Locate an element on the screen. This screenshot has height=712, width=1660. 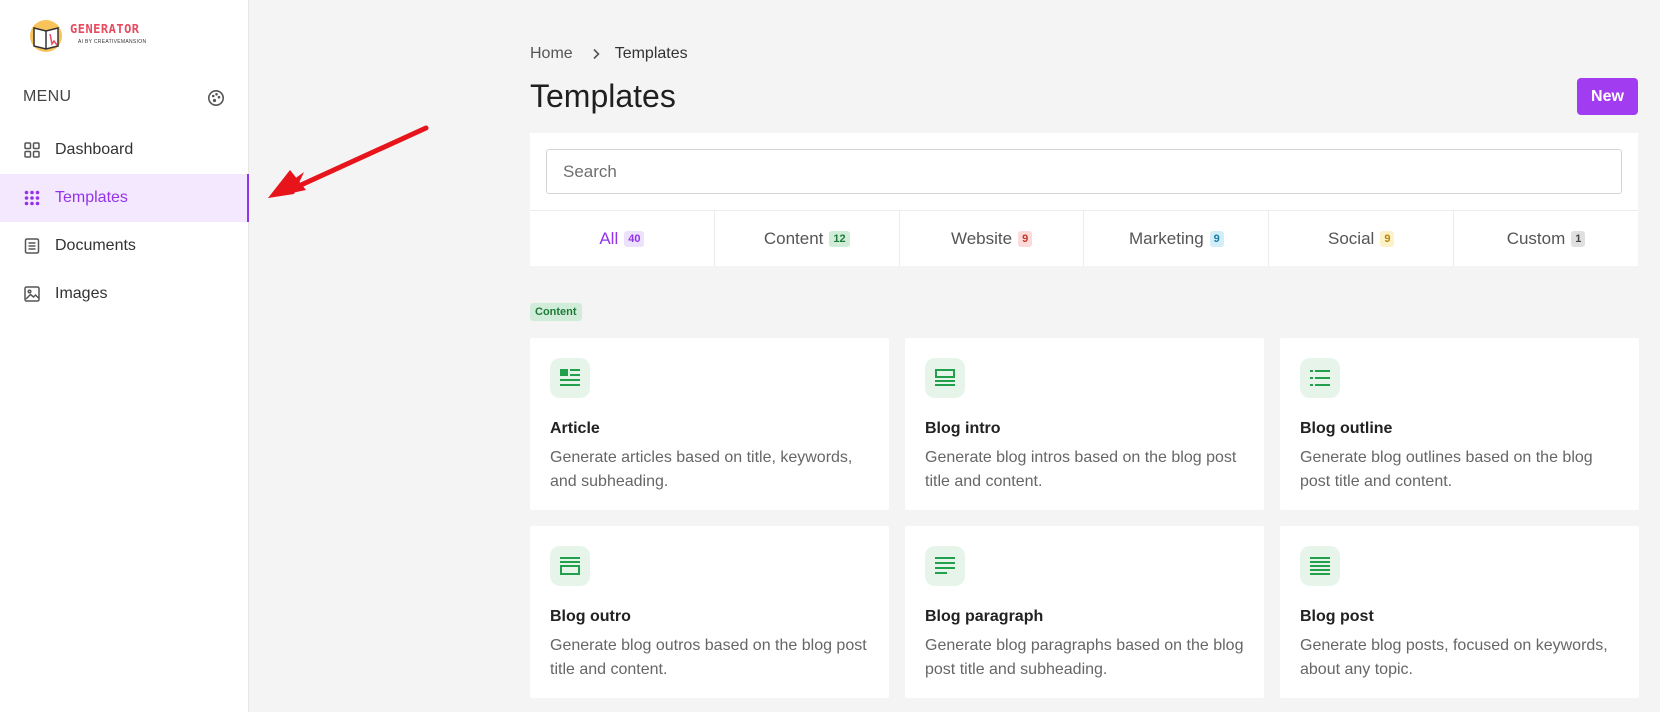
tab-label: Custom is located at coordinates (1536, 238).